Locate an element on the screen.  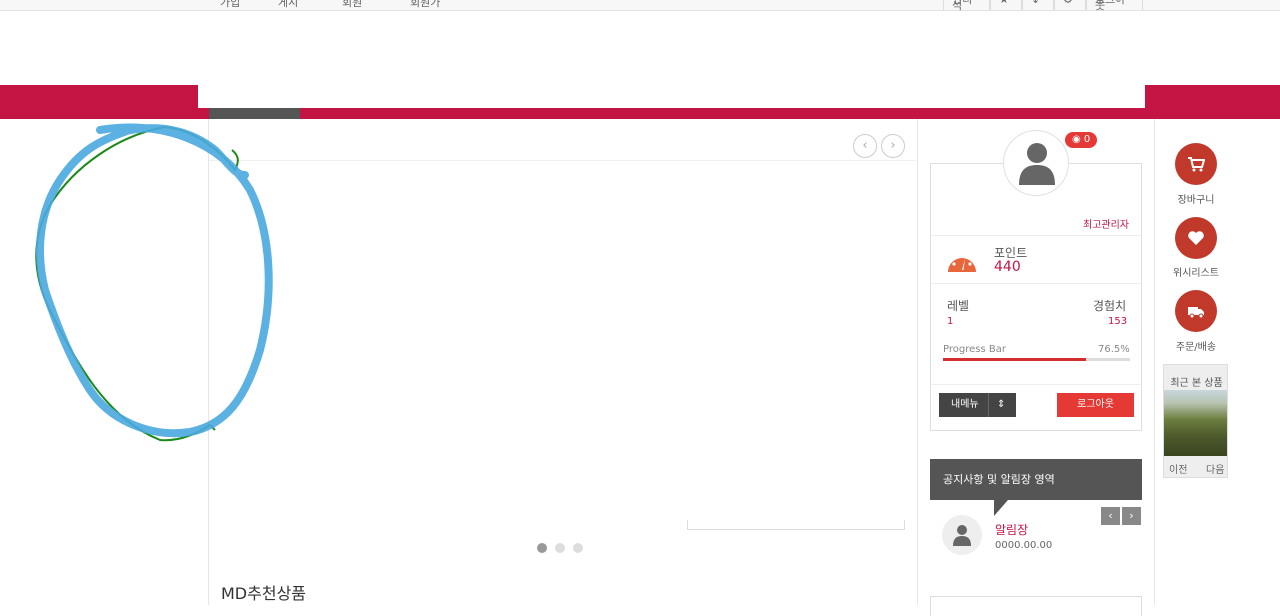
recent-next-button: 다음 is located at coordinates (1215, 468).